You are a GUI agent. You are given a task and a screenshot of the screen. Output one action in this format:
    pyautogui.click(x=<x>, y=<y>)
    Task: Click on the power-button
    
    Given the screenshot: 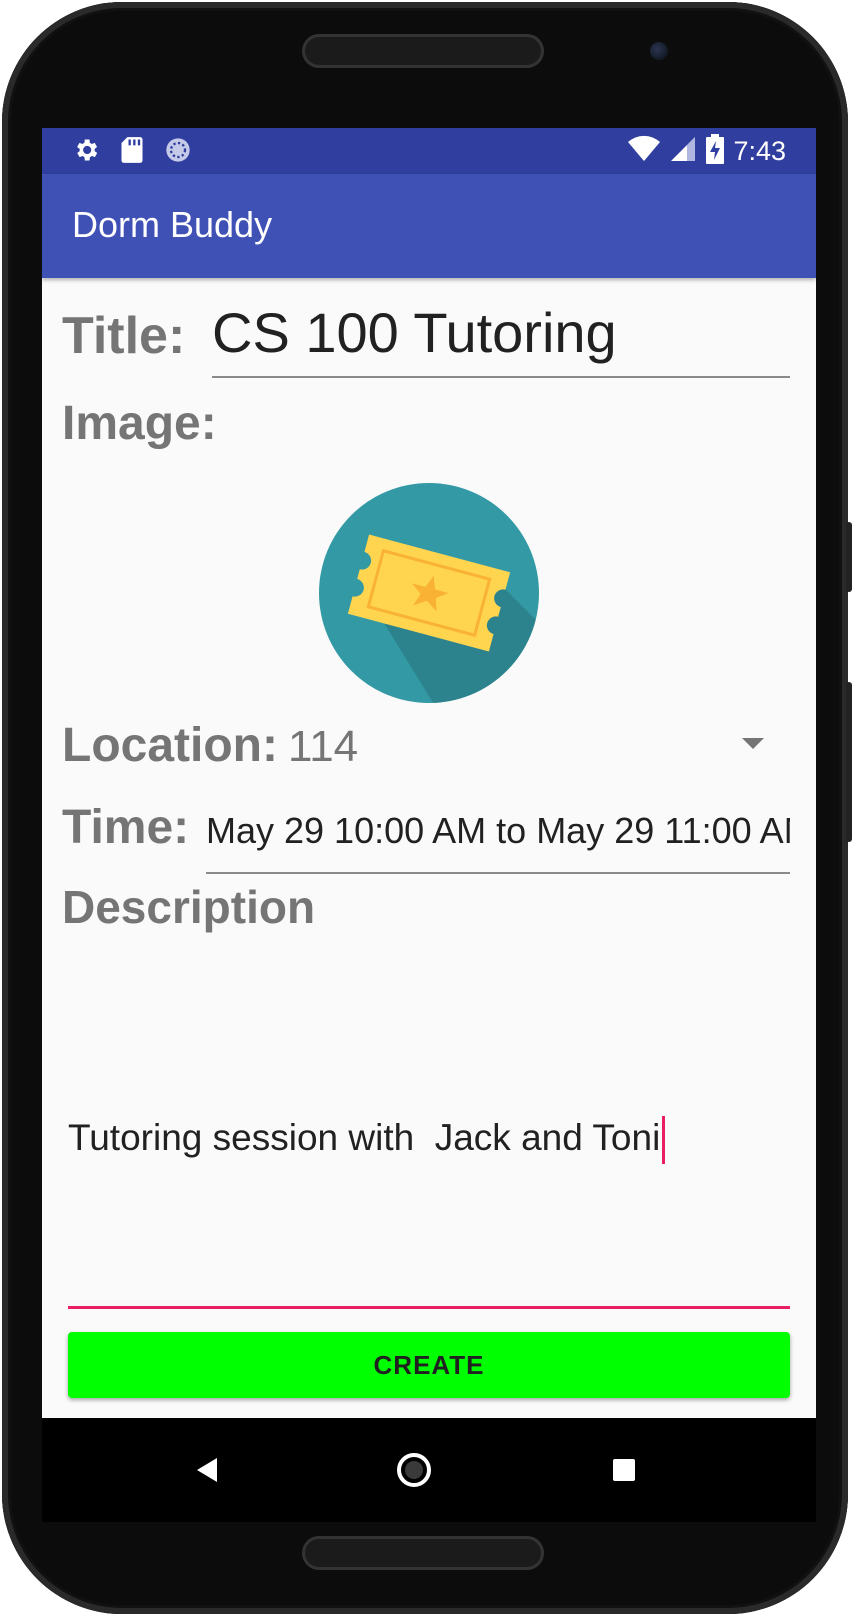 What is the action you would take?
    pyautogui.click(x=849, y=762)
    